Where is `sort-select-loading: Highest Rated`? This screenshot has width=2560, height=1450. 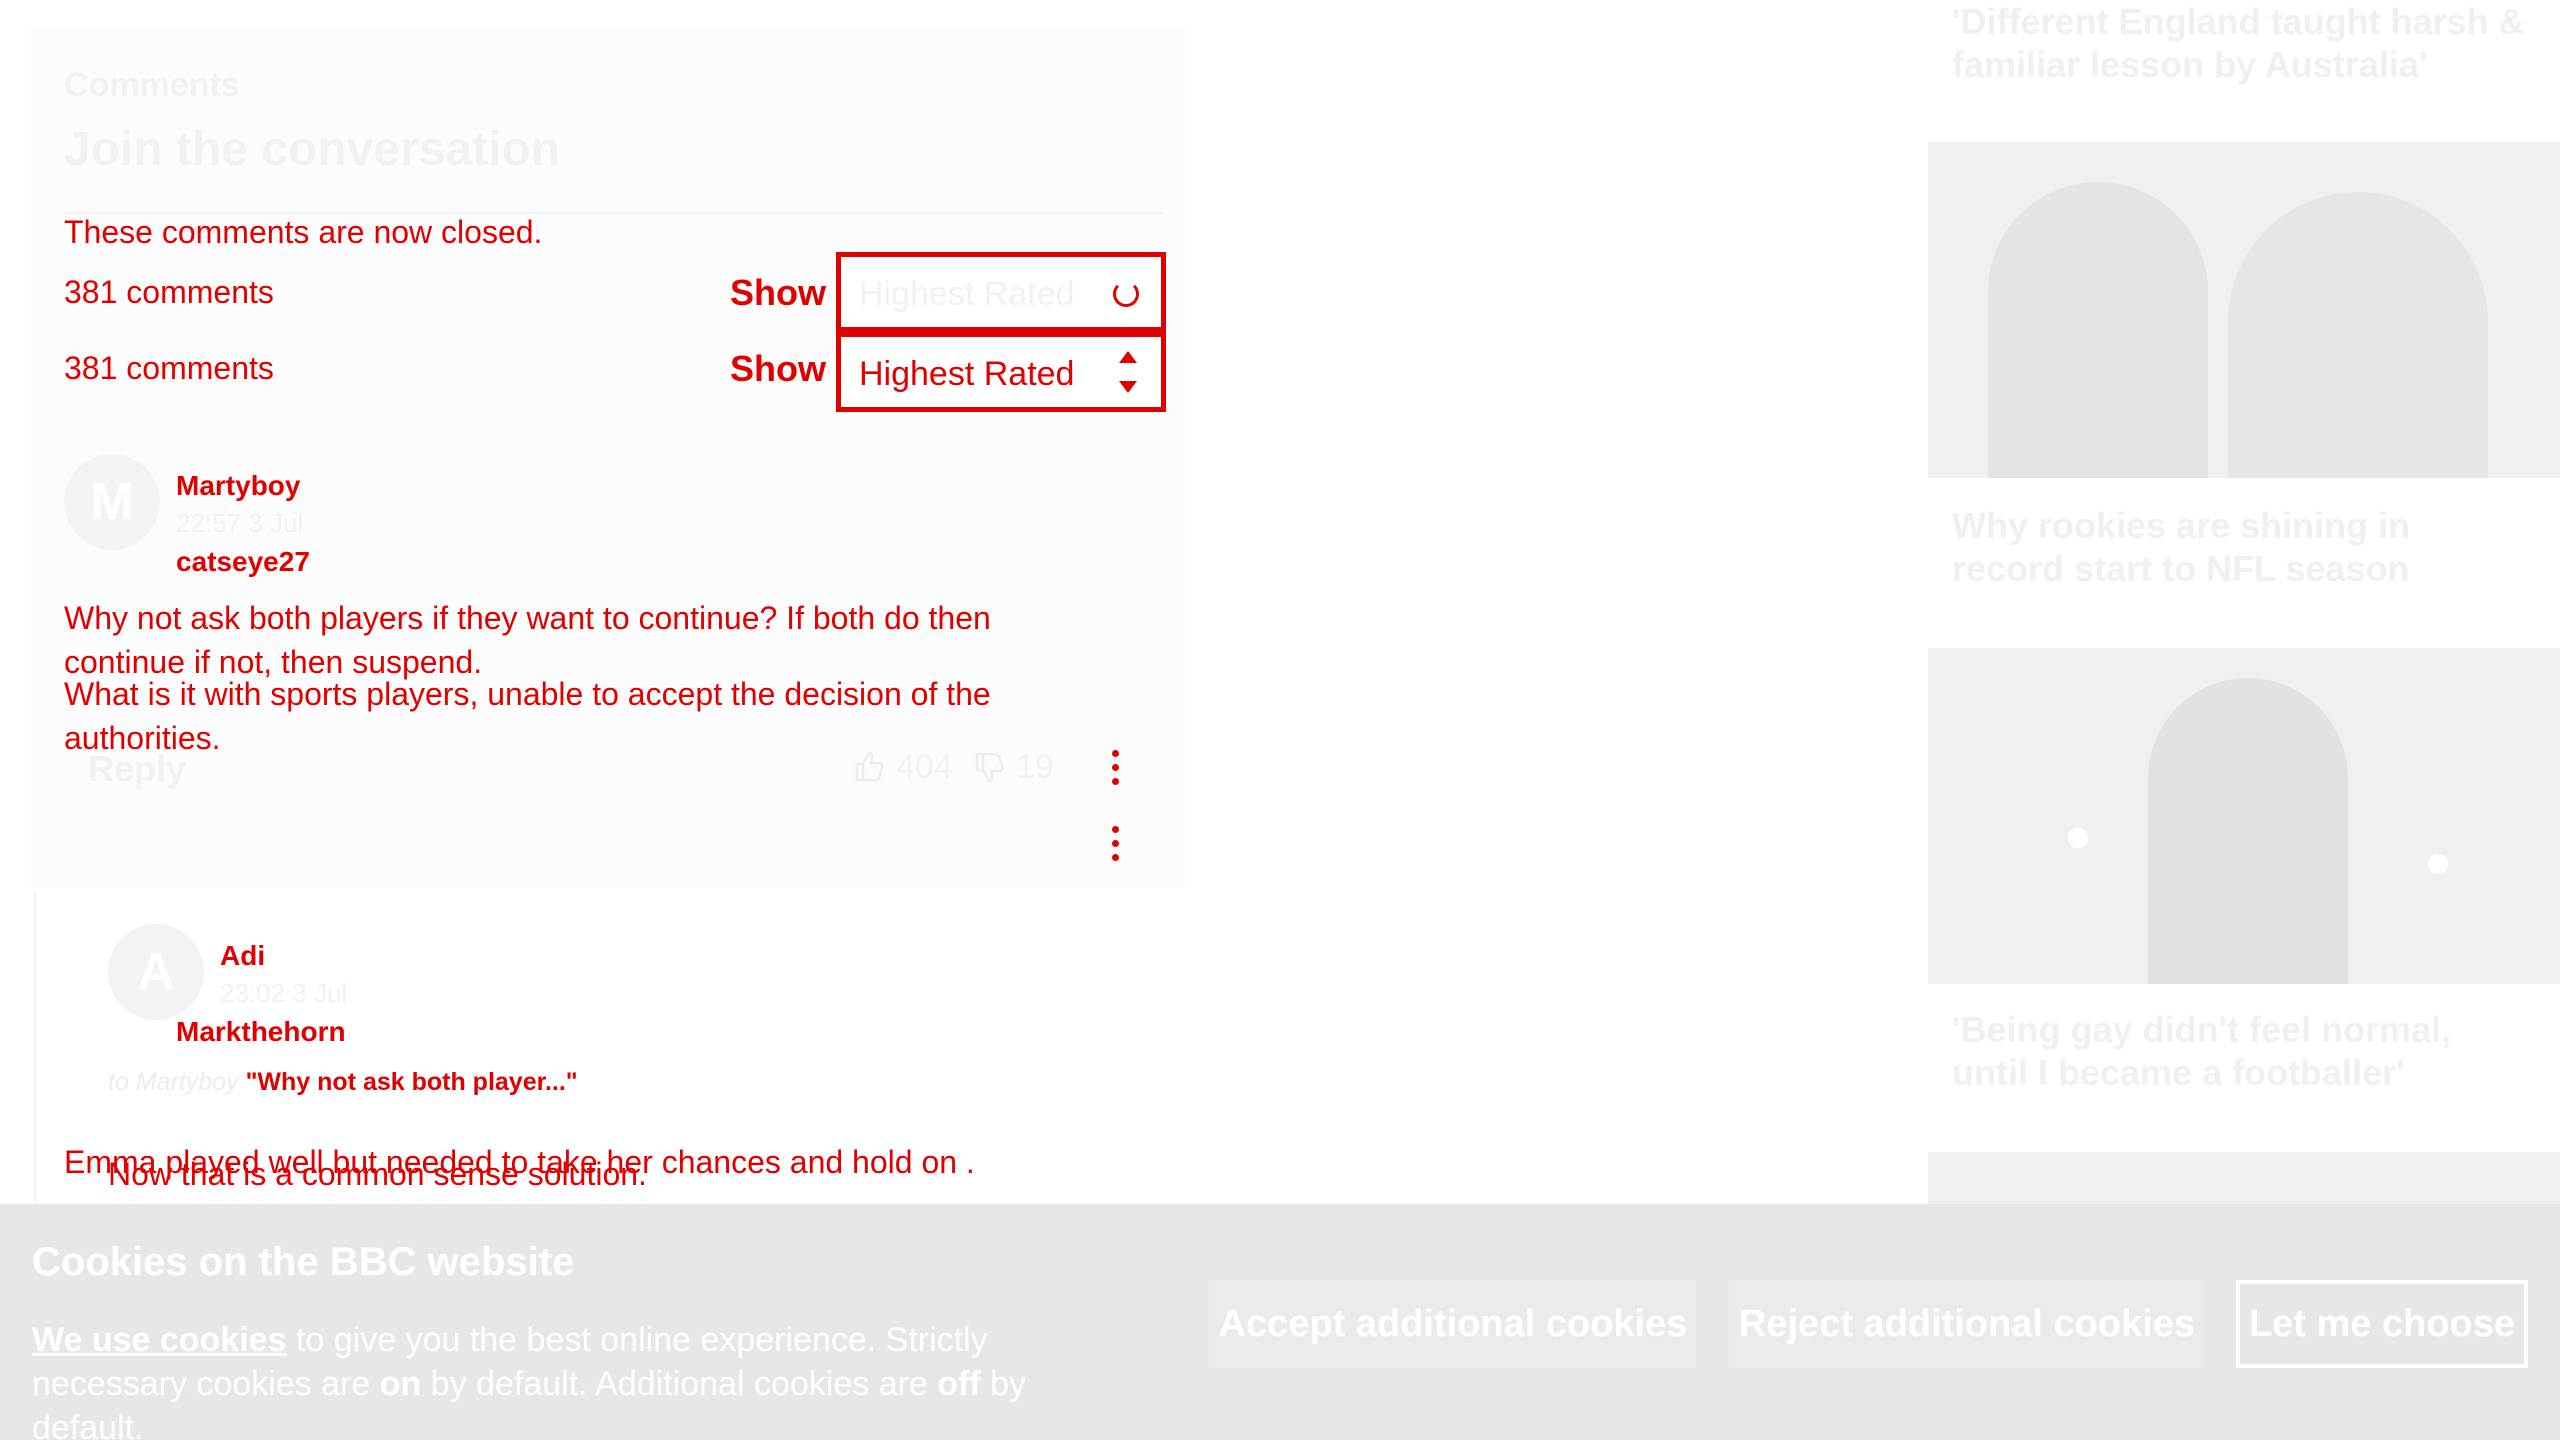 sort-select-loading: Highest Rated is located at coordinates (1001, 292).